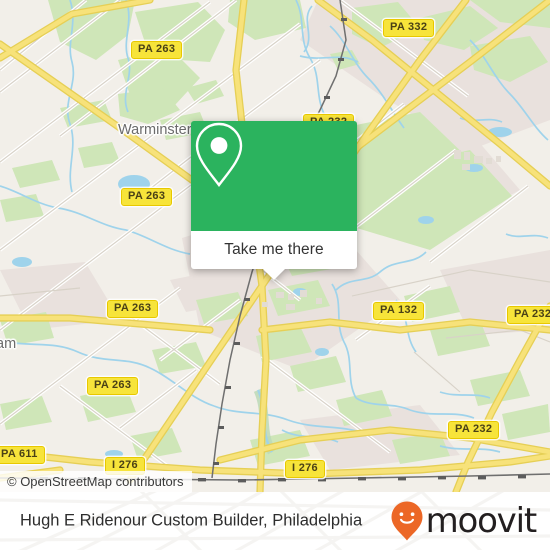  Describe the element at coordinates (407, 521) in the screenshot. I see `moovit-smiley-pin-logo` at that location.